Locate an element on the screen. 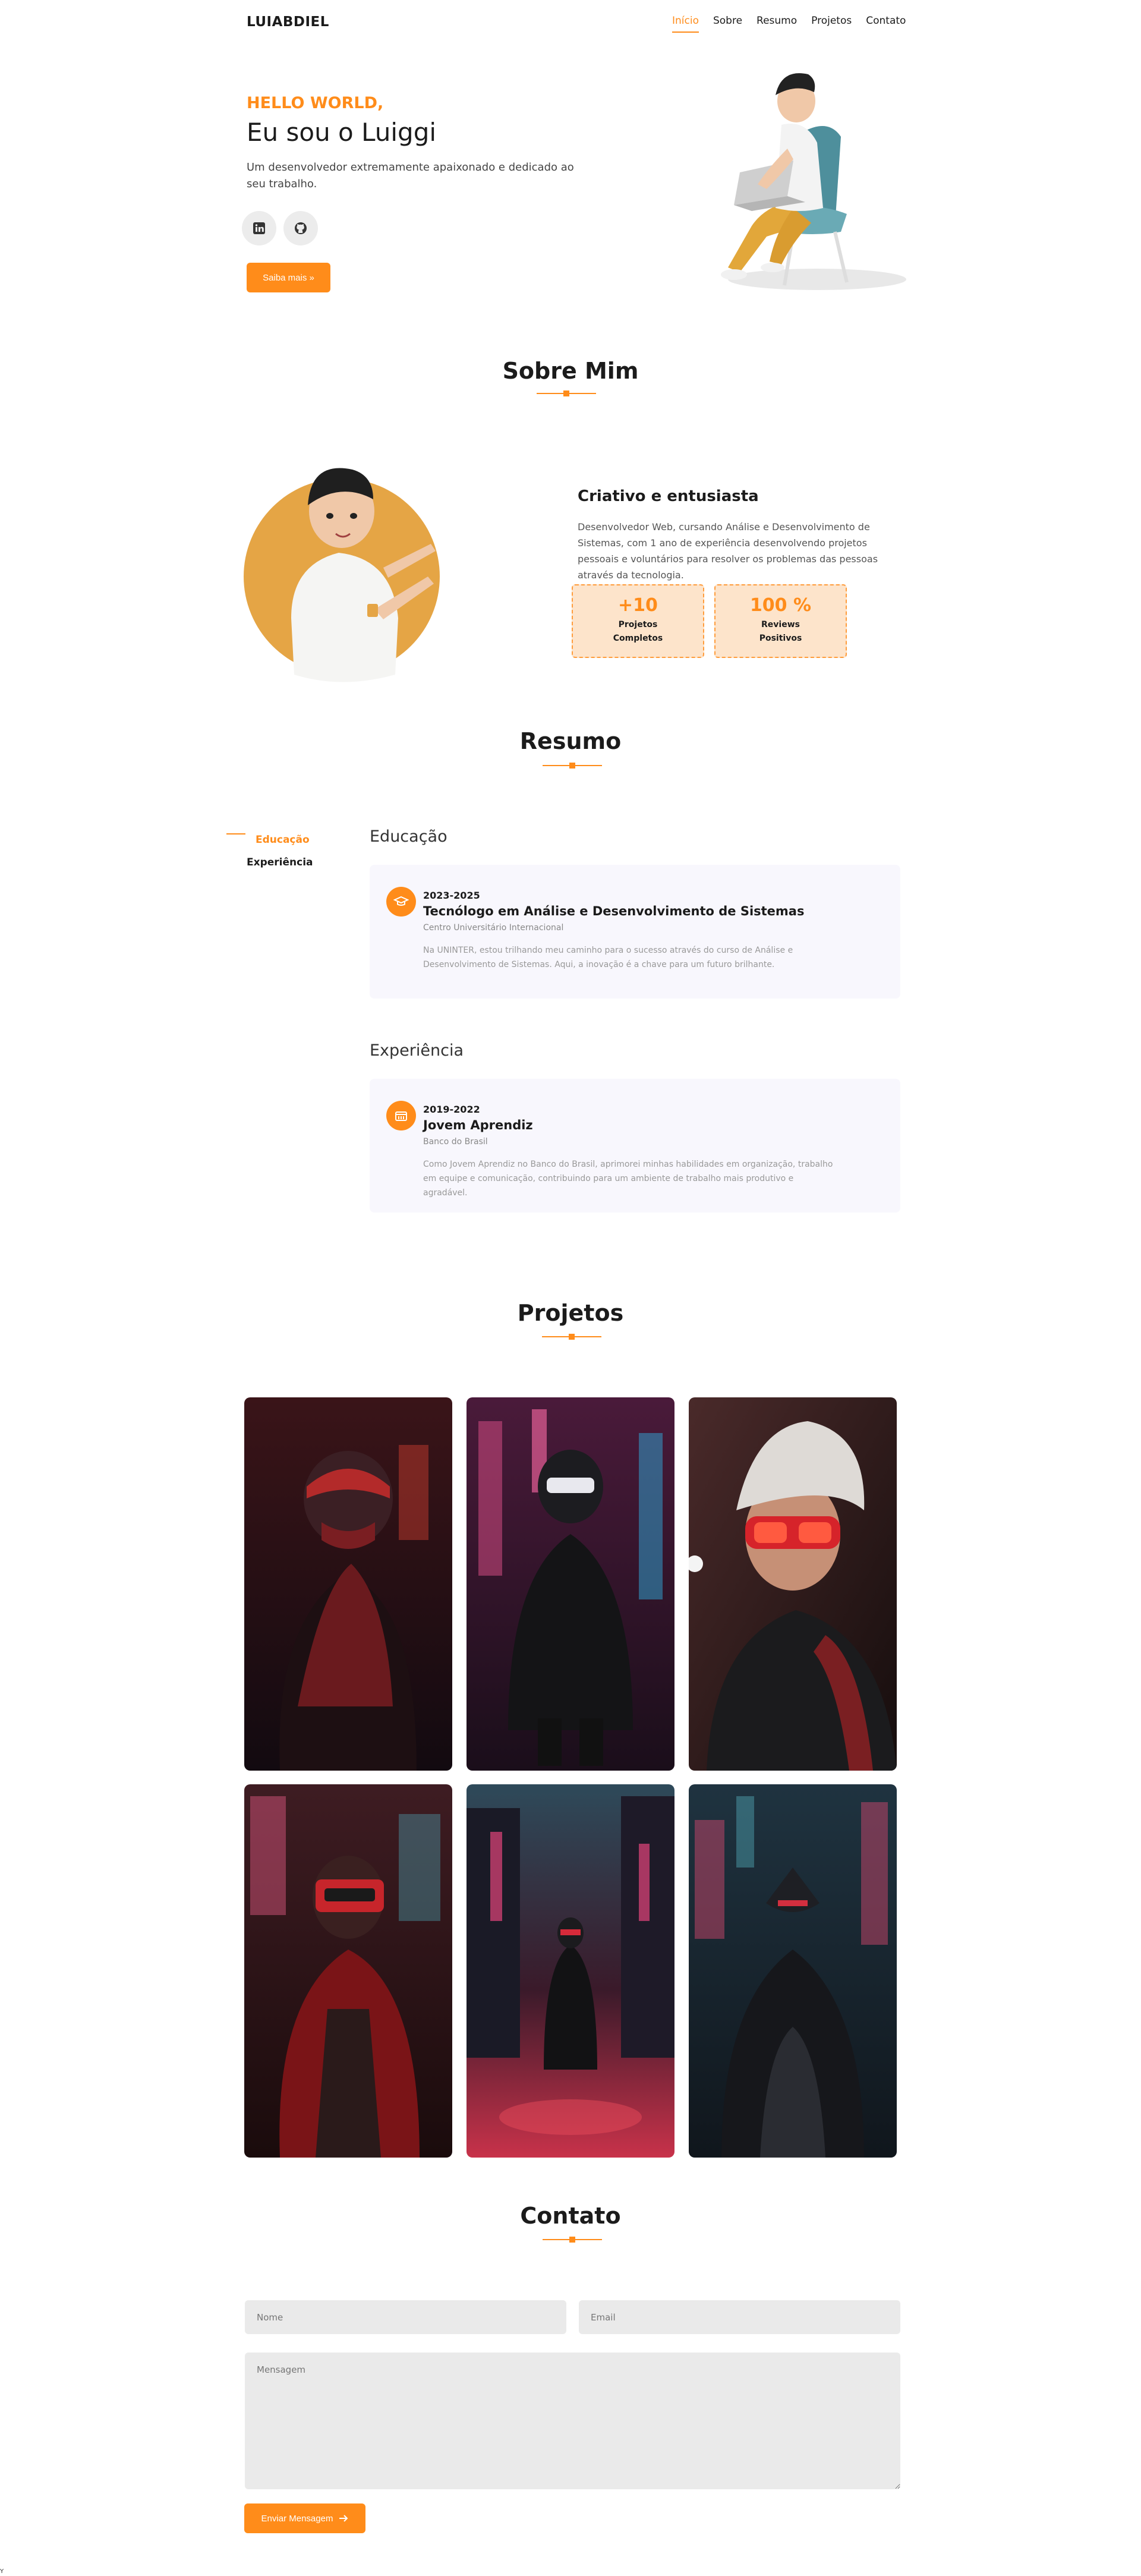 Image resolution: width=1141 pixels, height=2576 pixels. stat-label: Projetos is located at coordinates (638, 624).